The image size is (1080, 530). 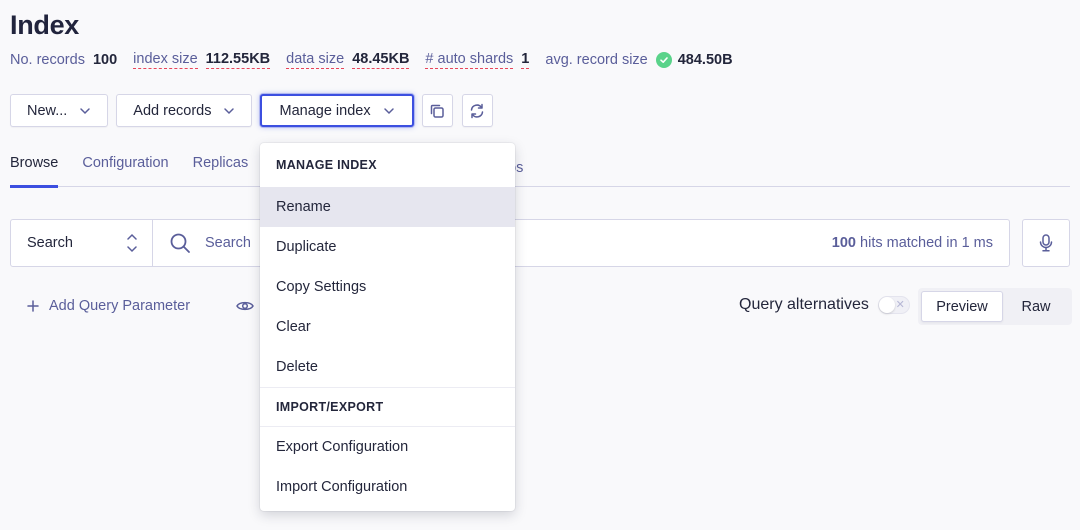 I want to click on hits-text: hits matched in 1 ms, so click(x=924, y=243).